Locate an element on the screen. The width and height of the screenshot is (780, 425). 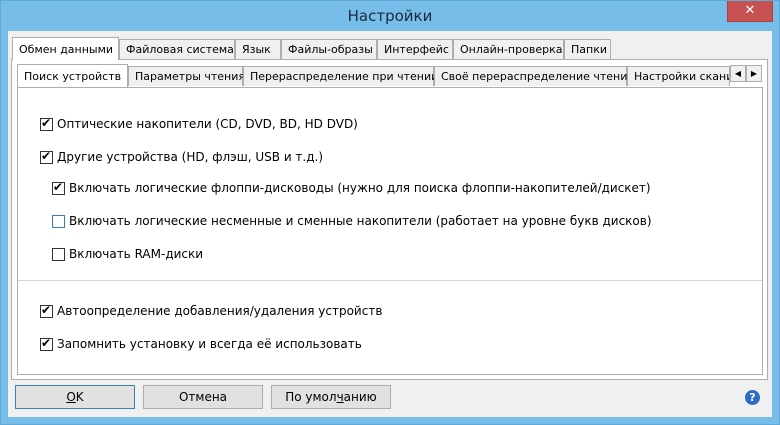
tabs-scroll-left-button: ◀ is located at coordinates (738, 73).